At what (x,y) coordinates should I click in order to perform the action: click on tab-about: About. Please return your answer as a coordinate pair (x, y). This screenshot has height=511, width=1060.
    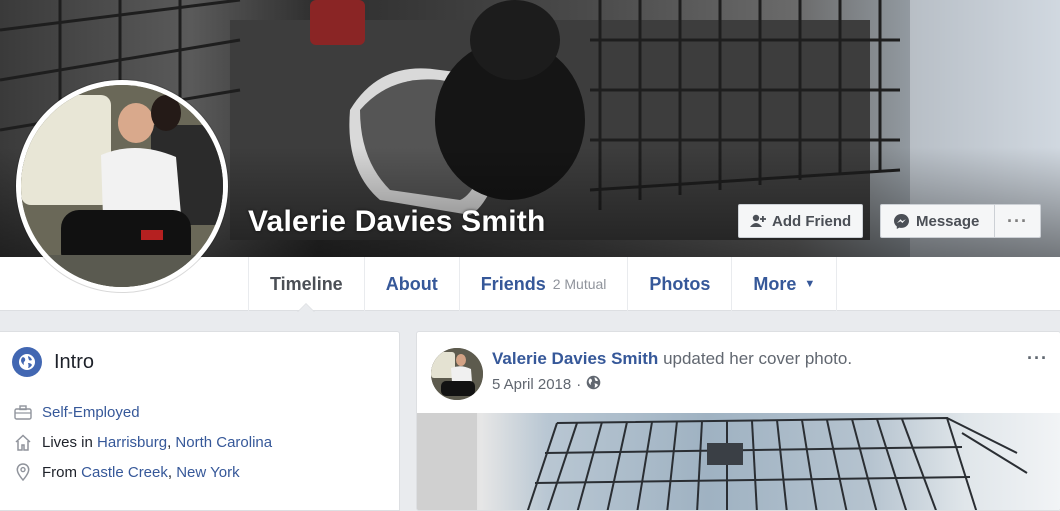
    Looking at the image, I should click on (412, 284).